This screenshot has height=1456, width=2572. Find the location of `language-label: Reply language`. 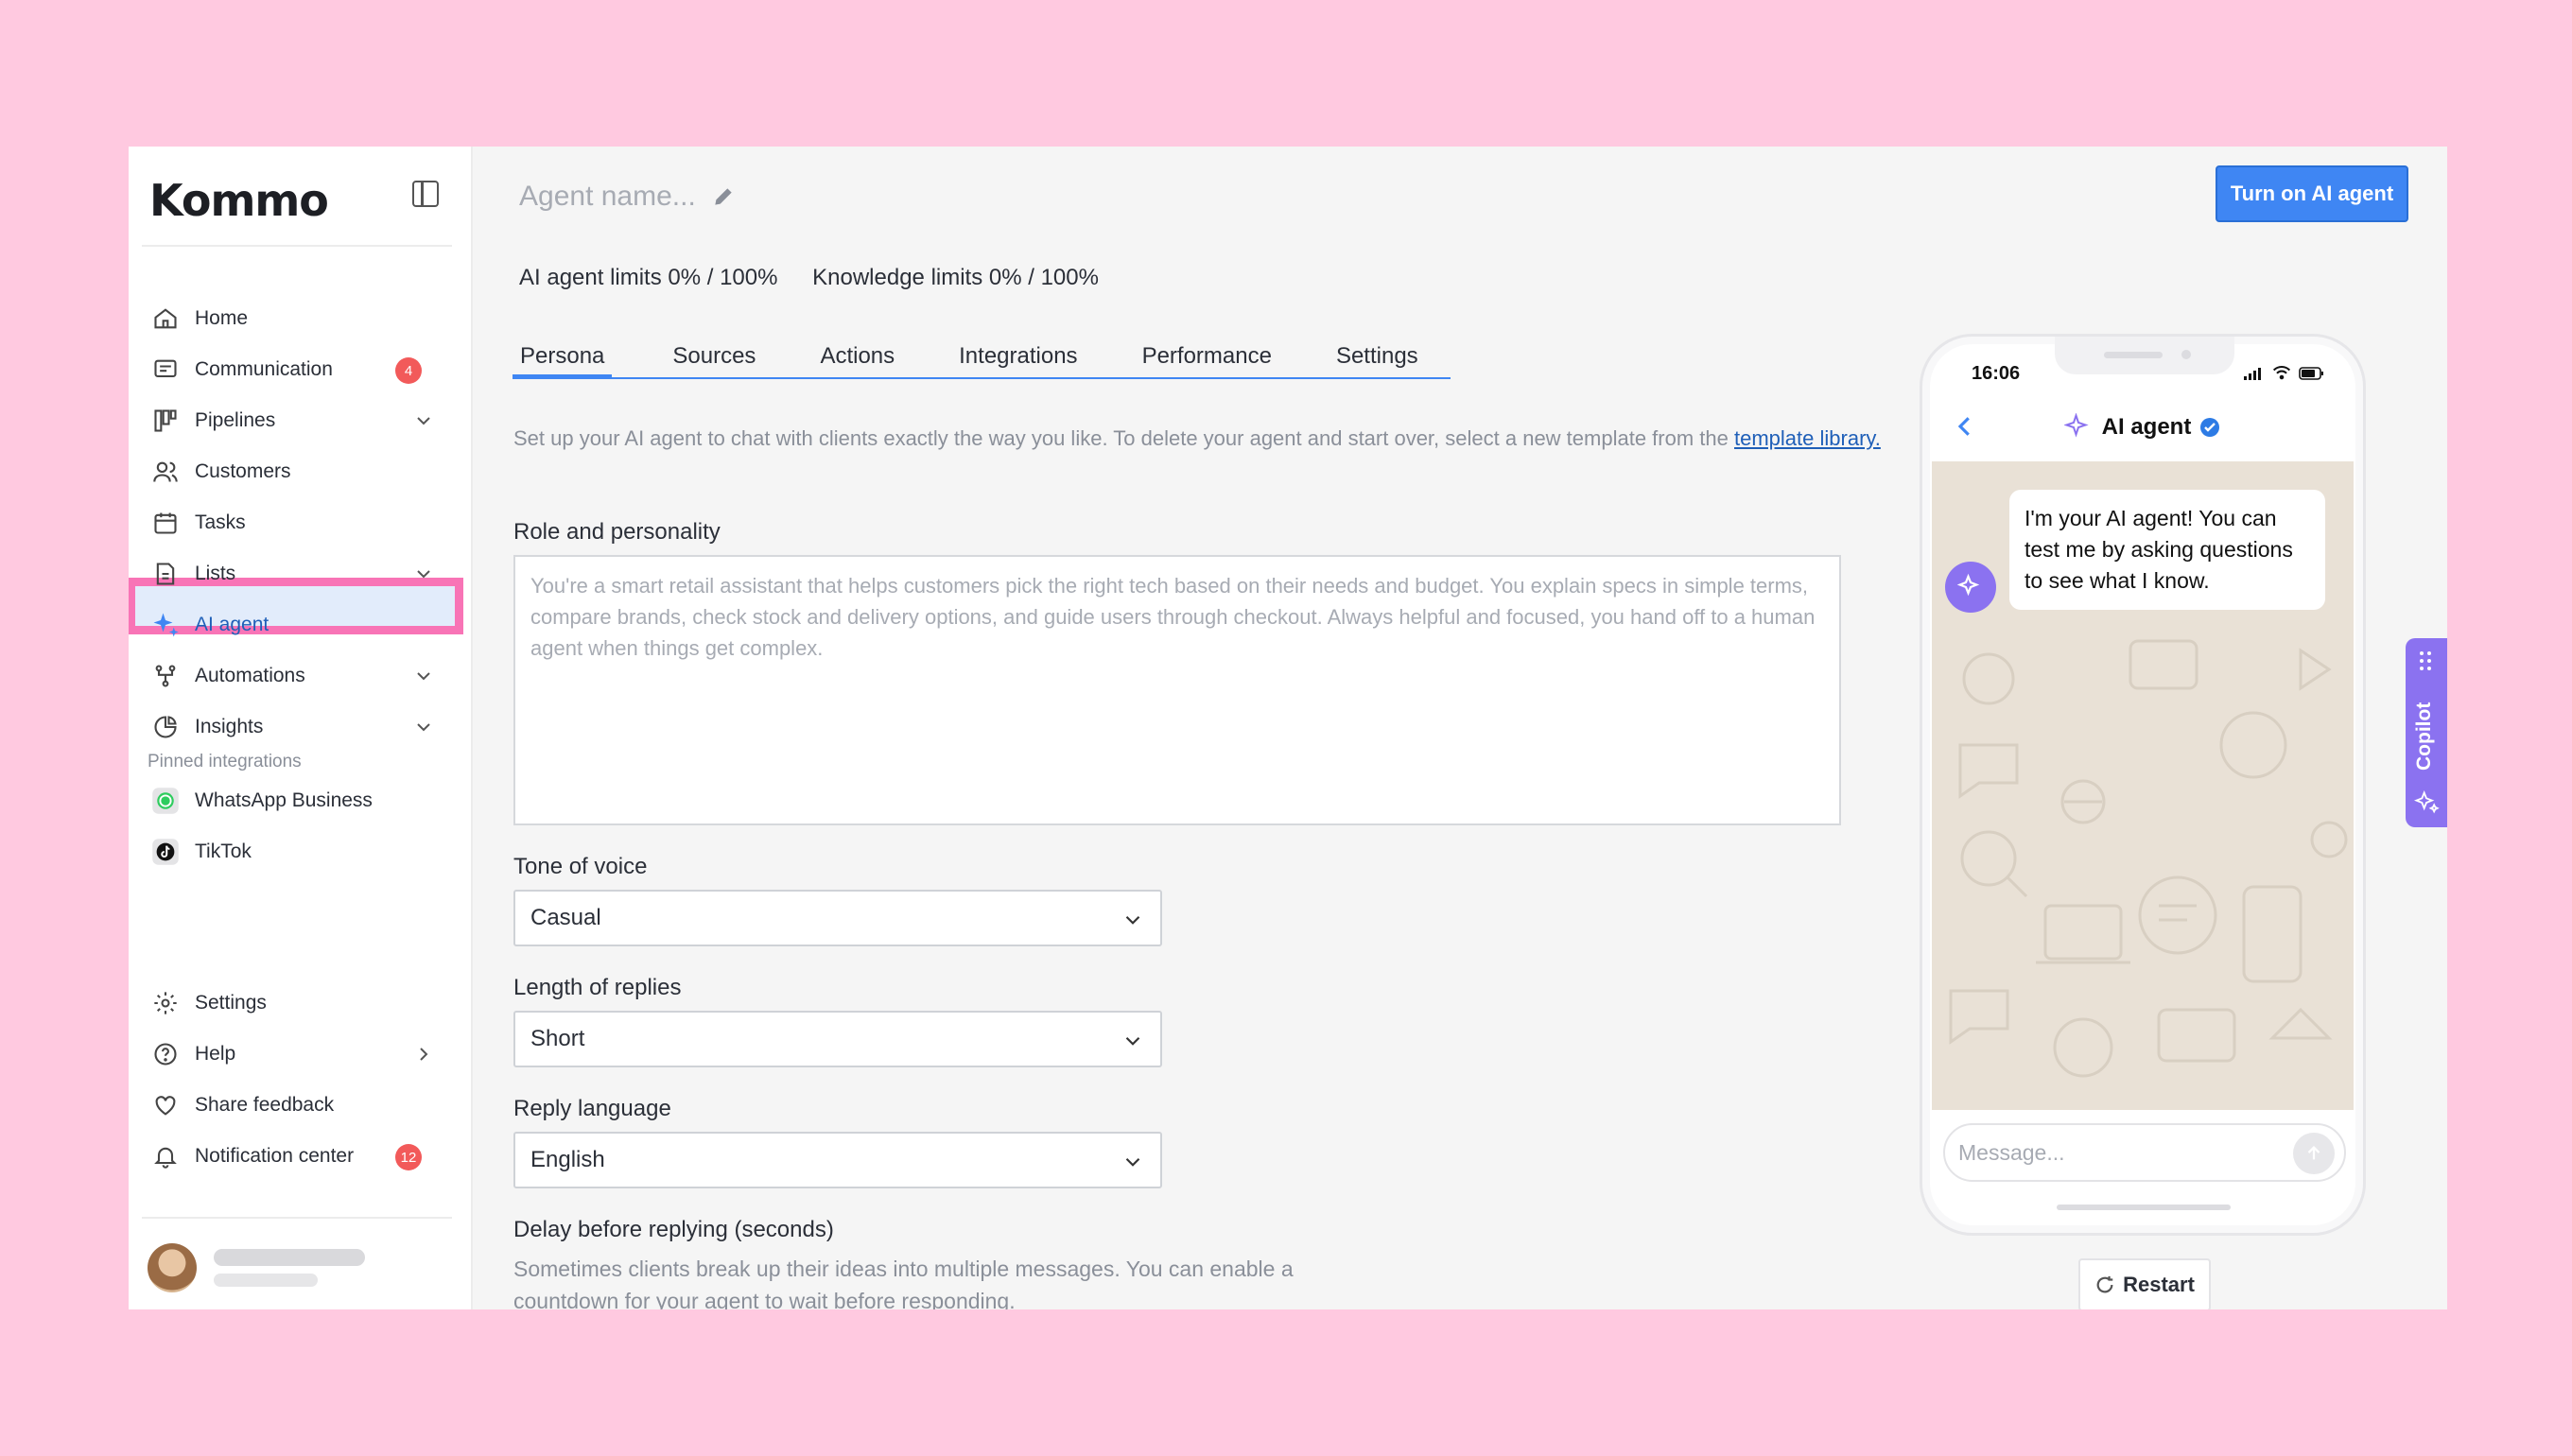

language-label: Reply language is located at coordinates (592, 1108).